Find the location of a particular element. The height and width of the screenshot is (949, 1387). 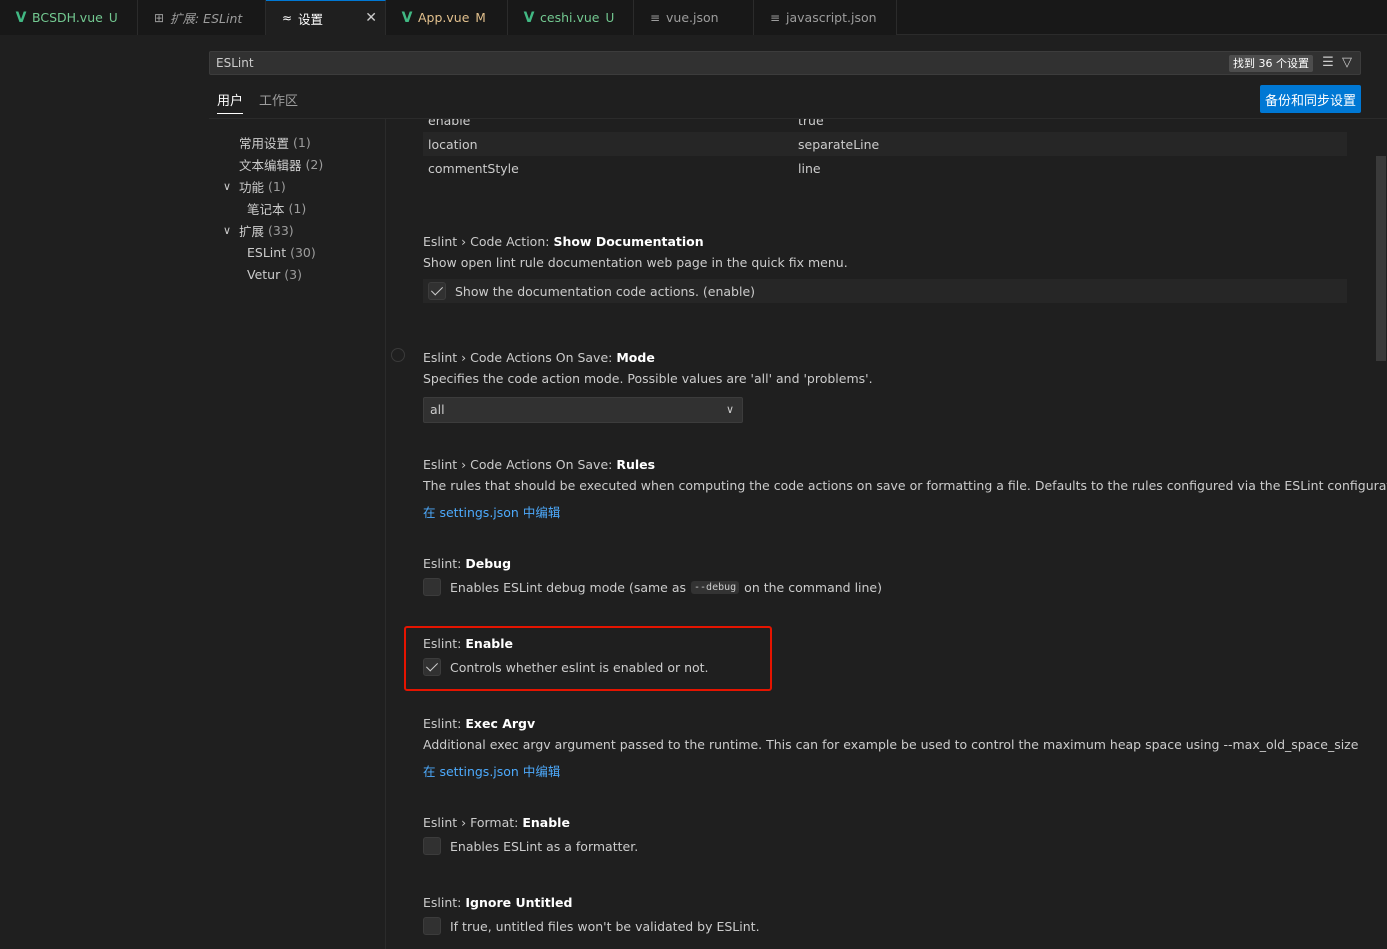

setting-category: Eslint › Format: is located at coordinates (473, 822).